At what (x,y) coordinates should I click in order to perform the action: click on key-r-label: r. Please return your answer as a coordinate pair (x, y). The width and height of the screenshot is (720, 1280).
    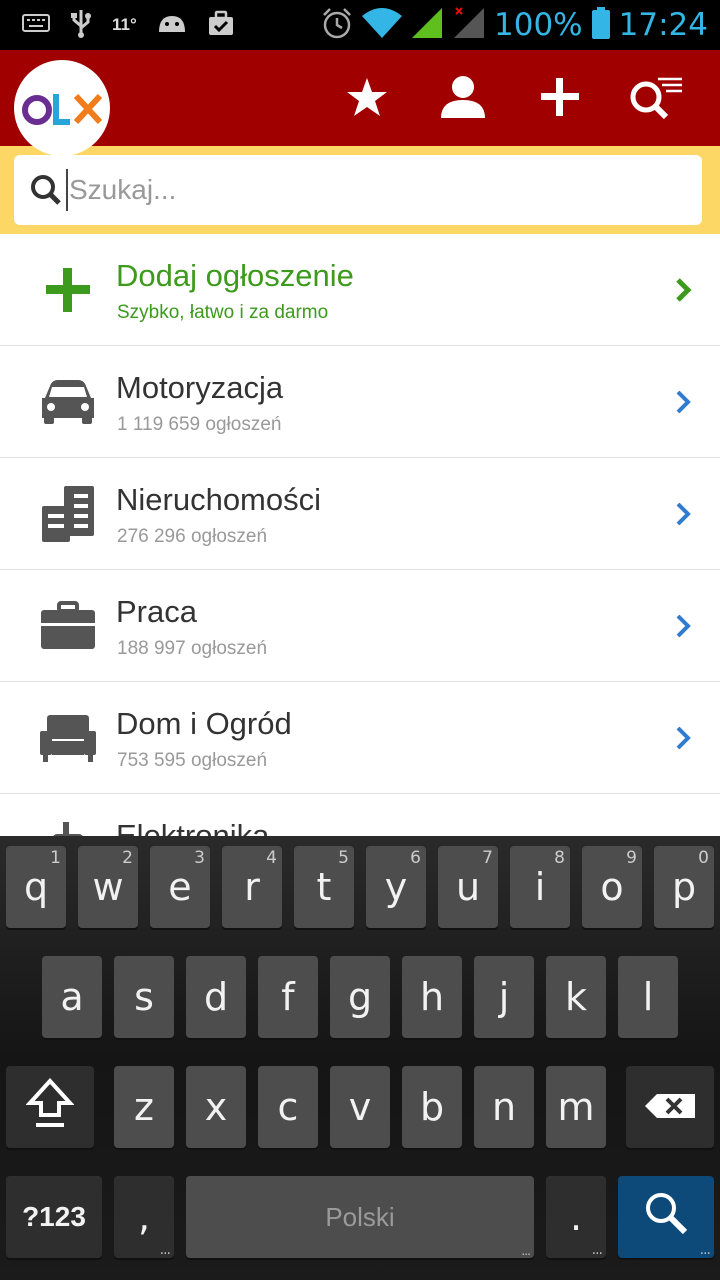
    Looking at the image, I should click on (252, 887).